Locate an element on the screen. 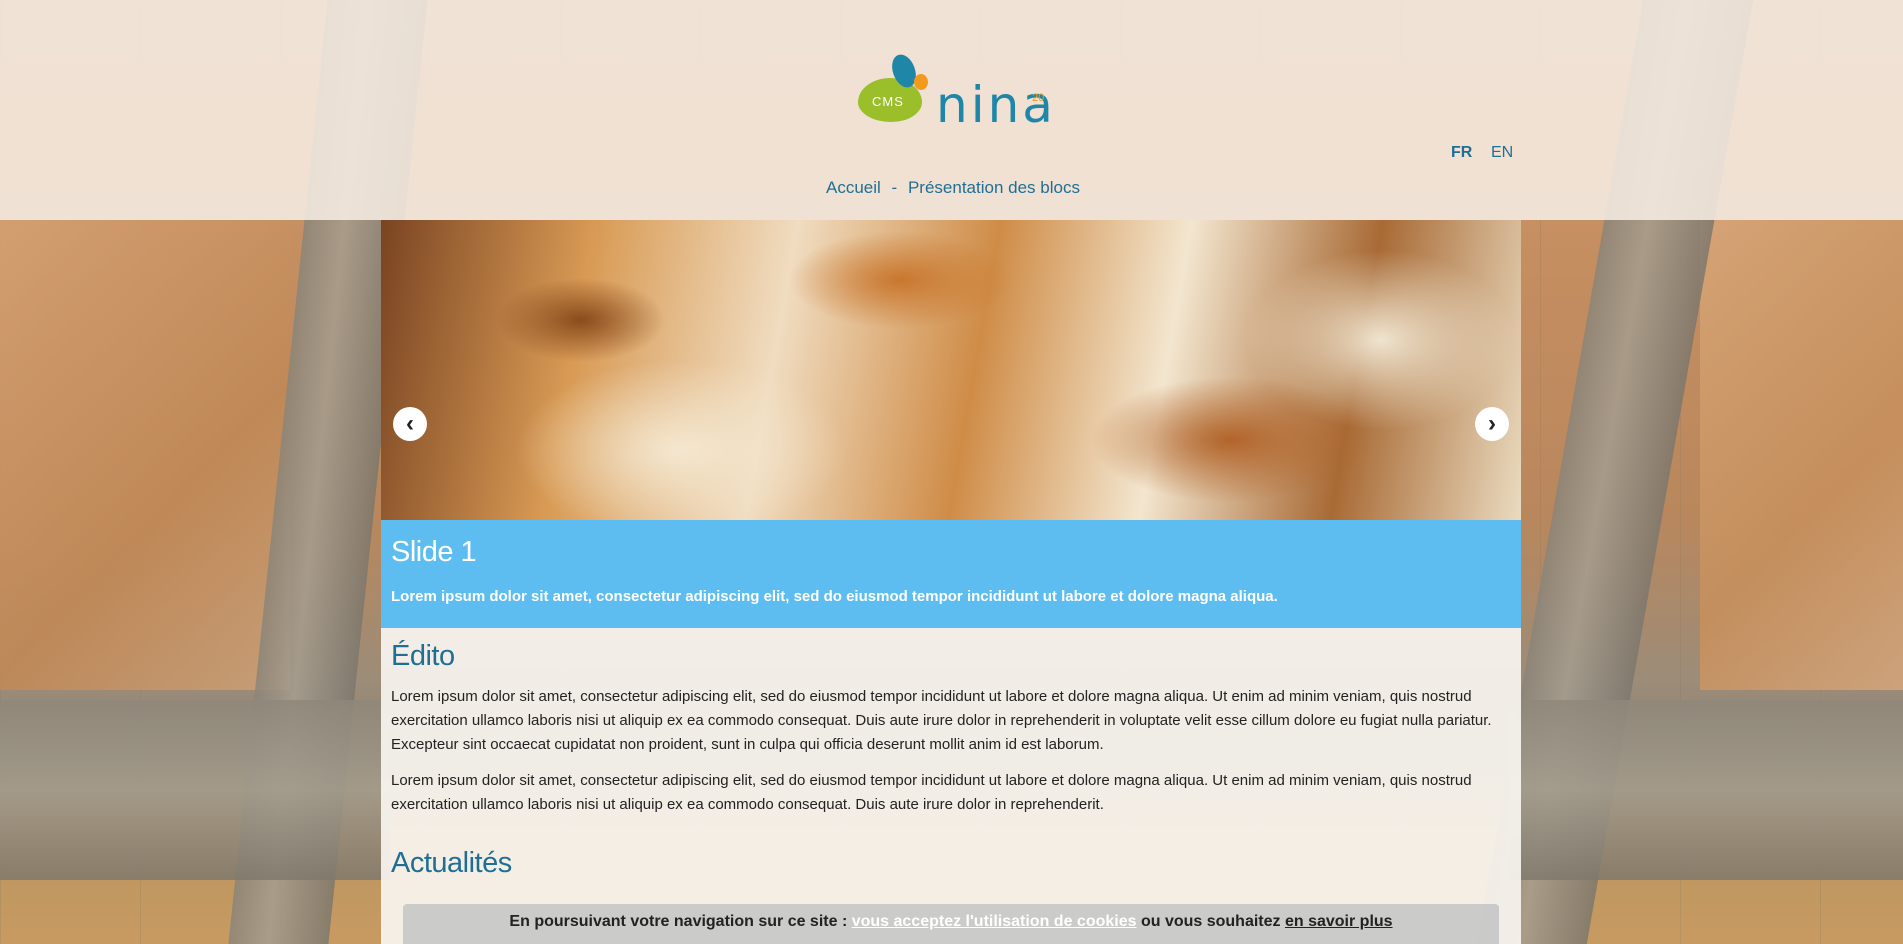 The height and width of the screenshot is (944, 1903). logo-badge: CMS is located at coordinates (888, 101).